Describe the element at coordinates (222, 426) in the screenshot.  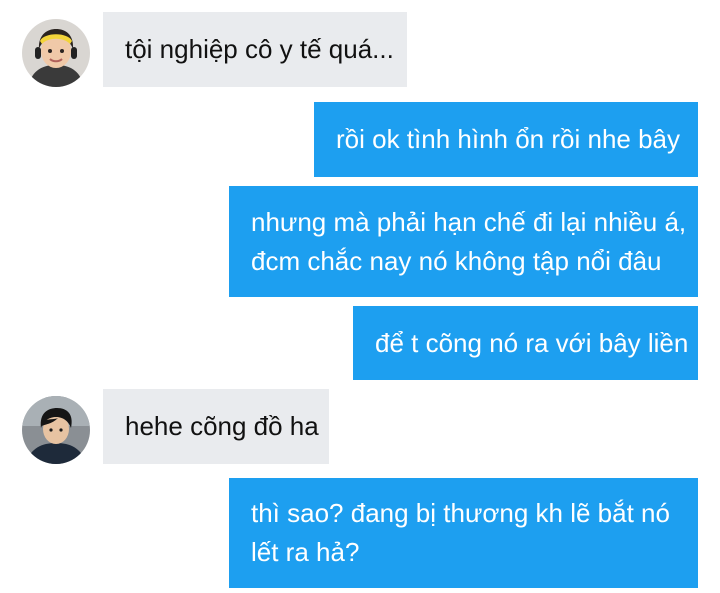
I see `message-text: hehe cõng đồ ha` at that location.